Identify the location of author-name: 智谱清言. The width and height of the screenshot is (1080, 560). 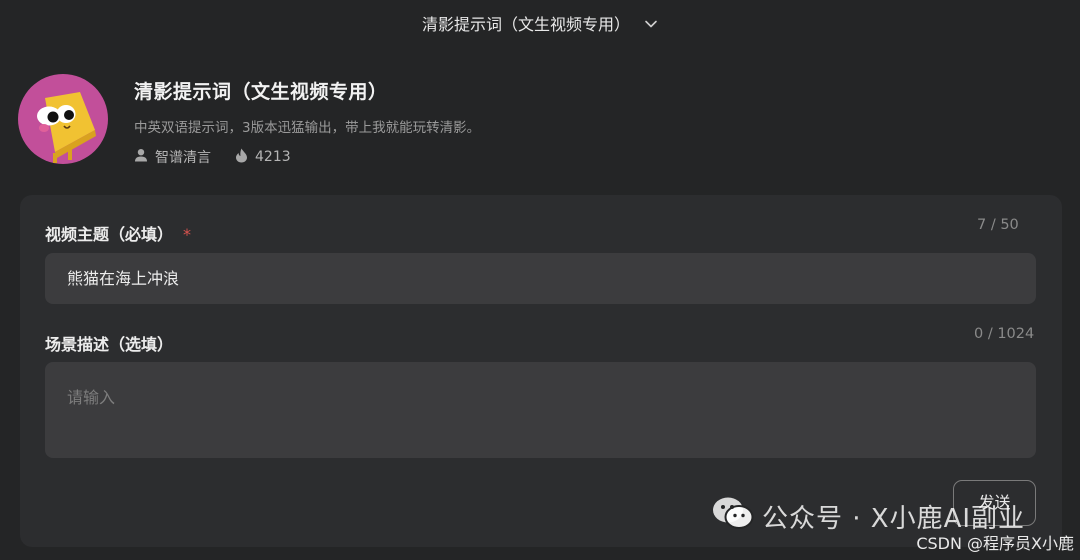
(183, 158).